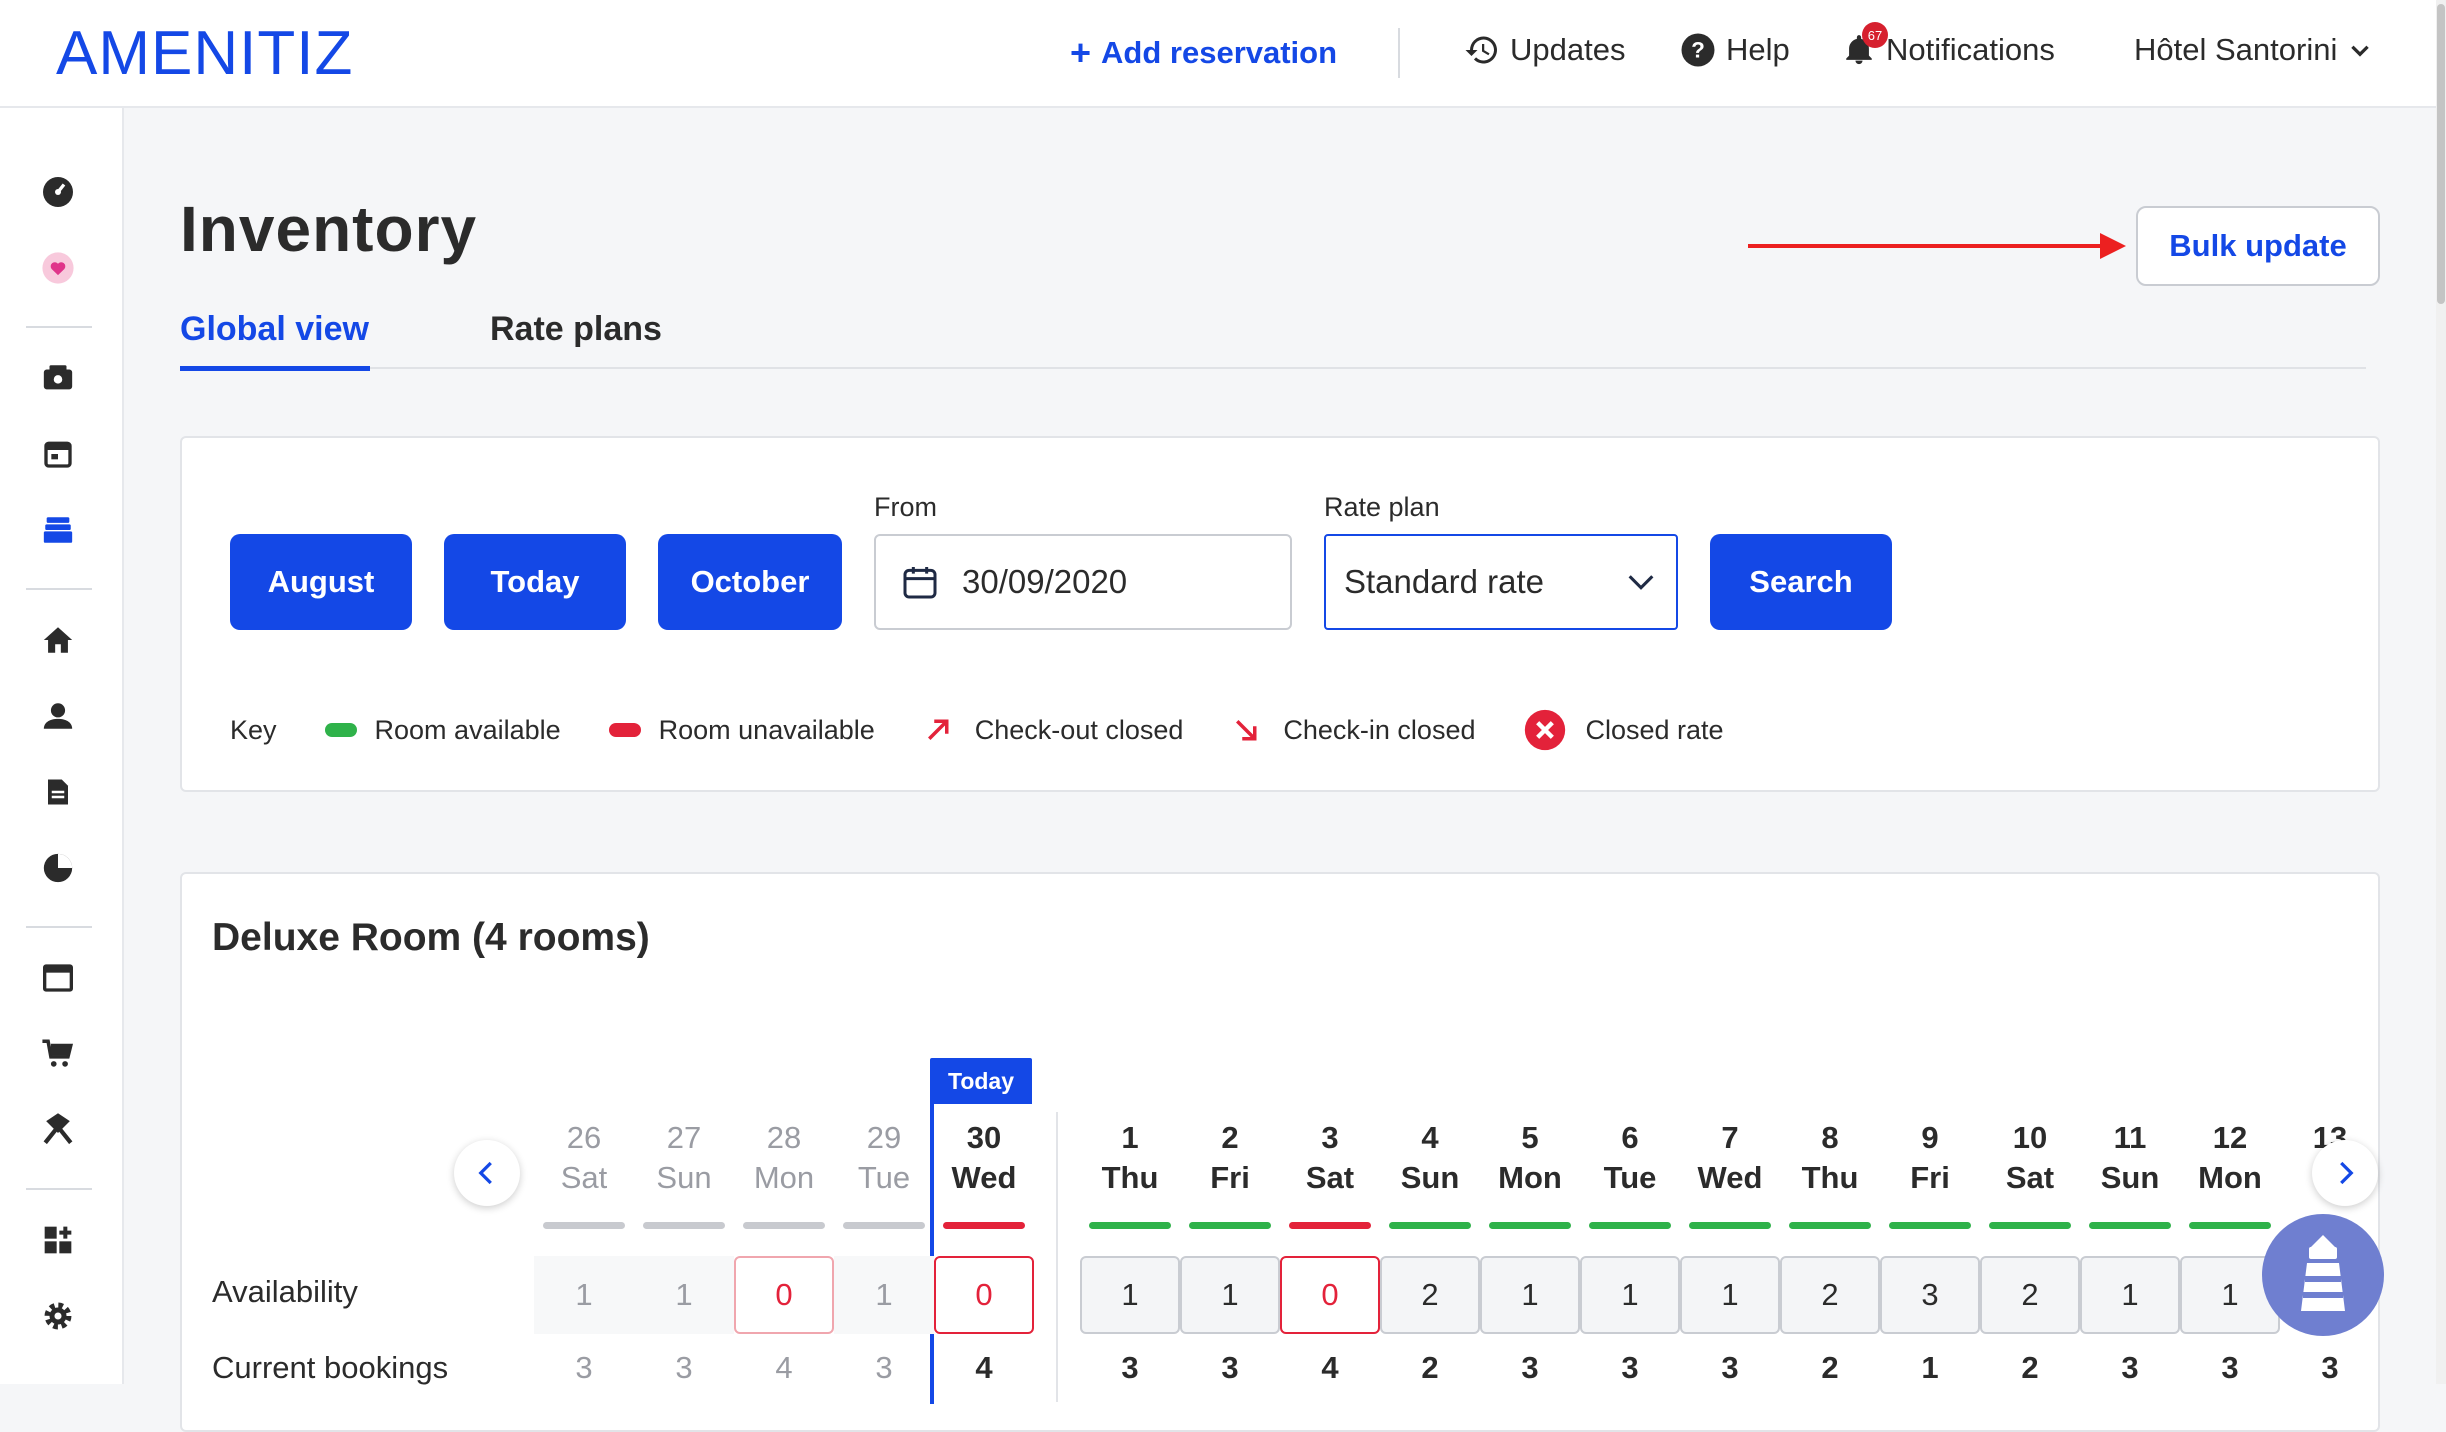 The width and height of the screenshot is (2446, 1432). What do you see at coordinates (1930, 1158) in the screenshot?
I see `day-header: 9 Fri` at bounding box center [1930, 1158].